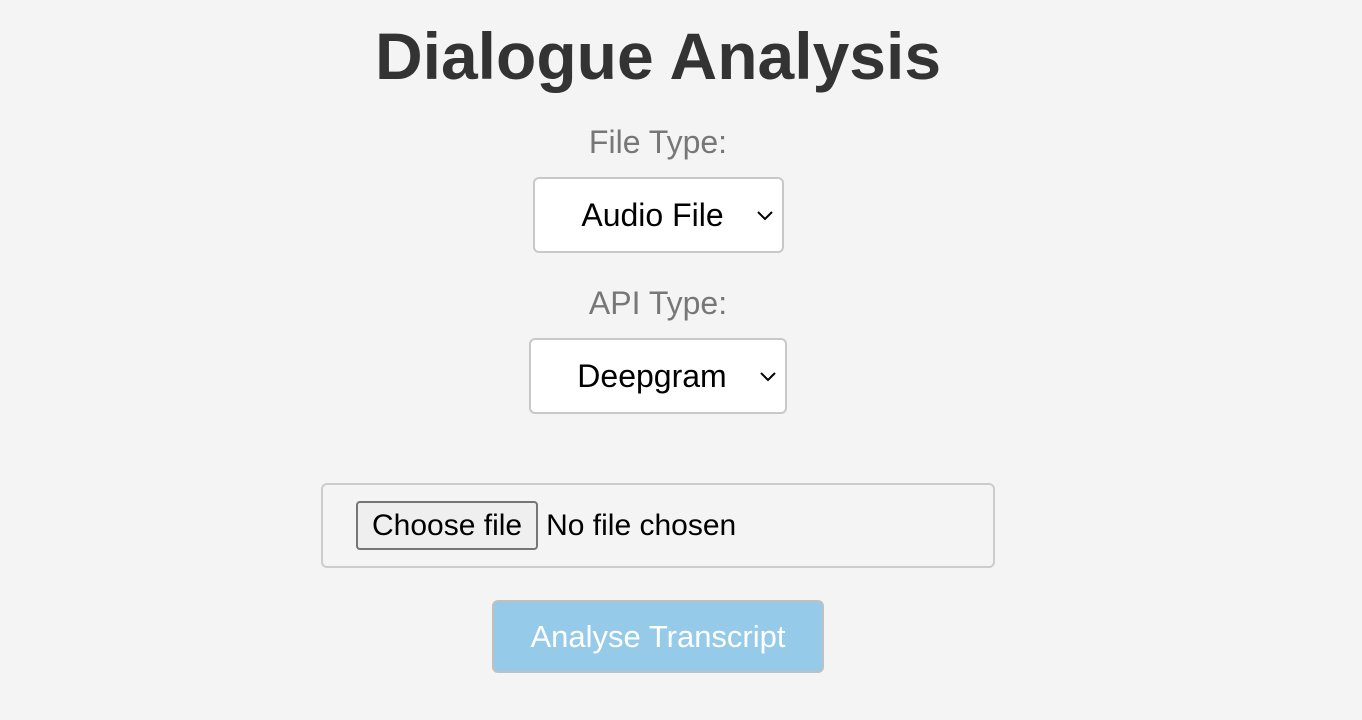  I want to click on api-type-selected-value: Deepgram, so click(652, 375).